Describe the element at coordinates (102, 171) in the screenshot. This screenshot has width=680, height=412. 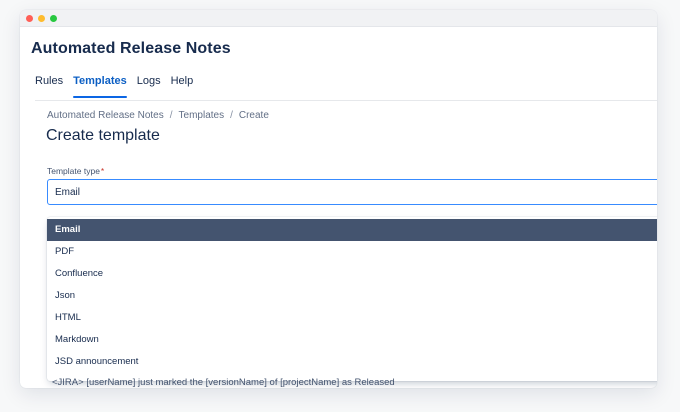
I see `required-marker: *` at that location.